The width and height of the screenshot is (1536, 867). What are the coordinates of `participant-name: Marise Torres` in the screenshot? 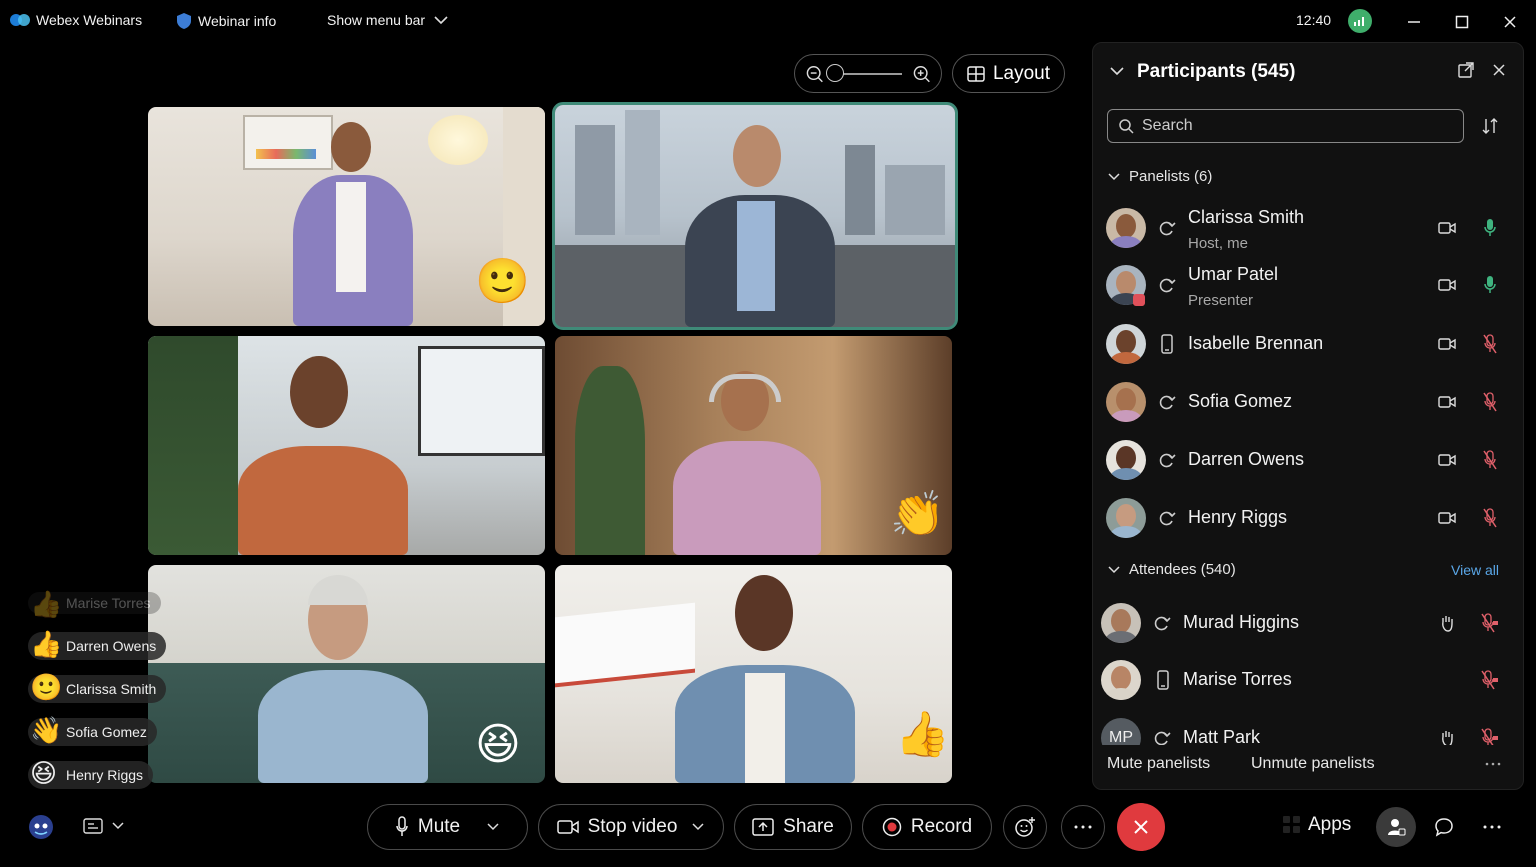 It's located at (1237, 679).